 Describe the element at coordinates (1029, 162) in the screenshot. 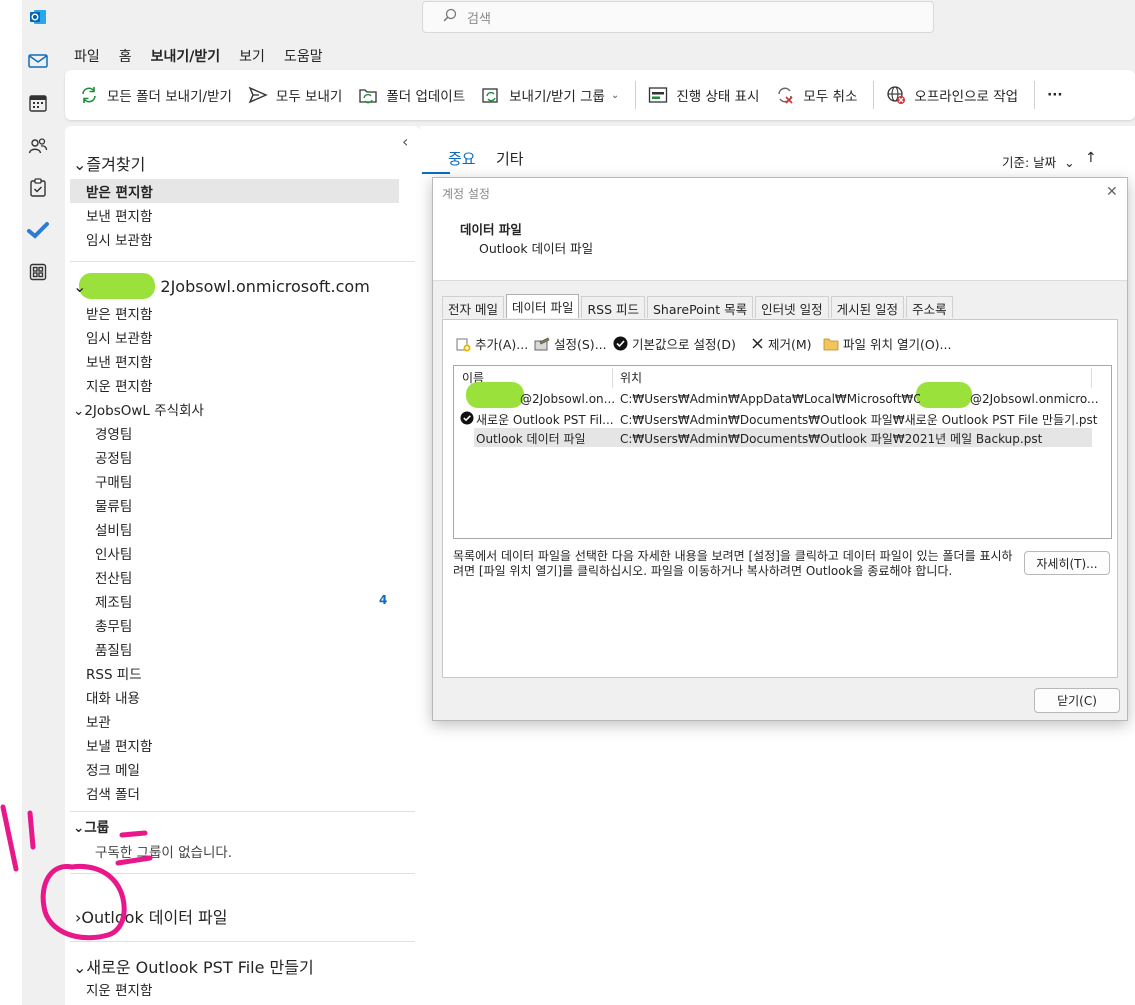

I see `sort-label: 기준: 날짜` at that location.